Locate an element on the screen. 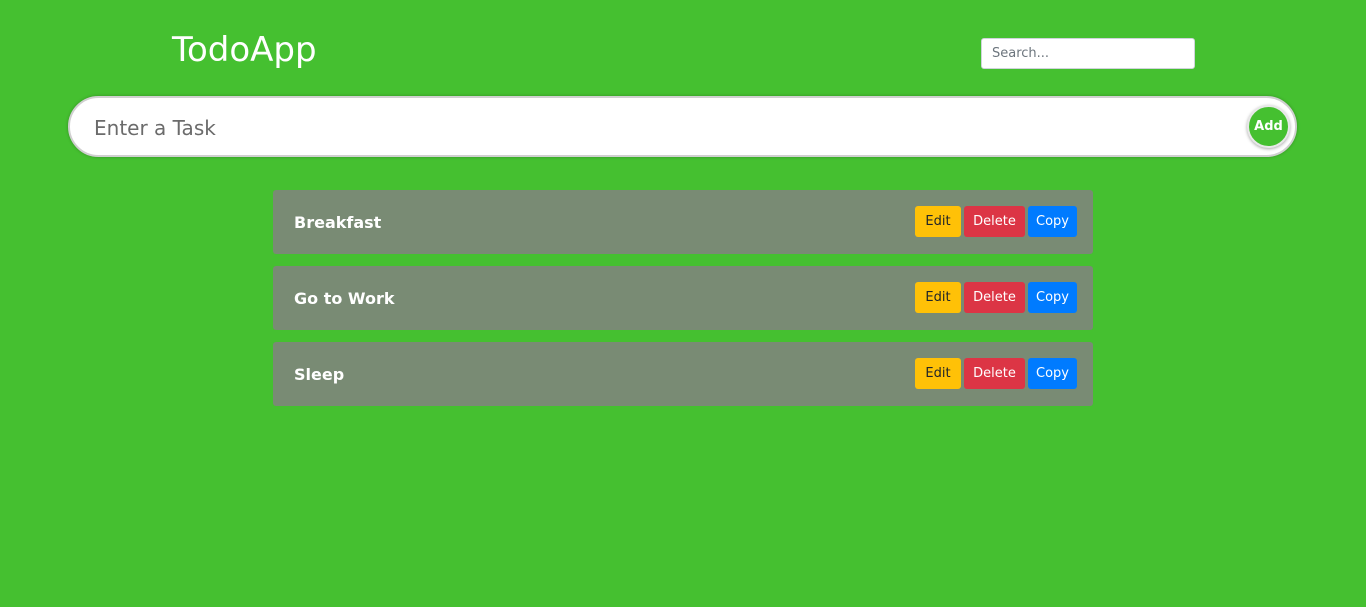 The image size is (1366, 607). app-title: TodoApp is located at coordinates (244, 50).